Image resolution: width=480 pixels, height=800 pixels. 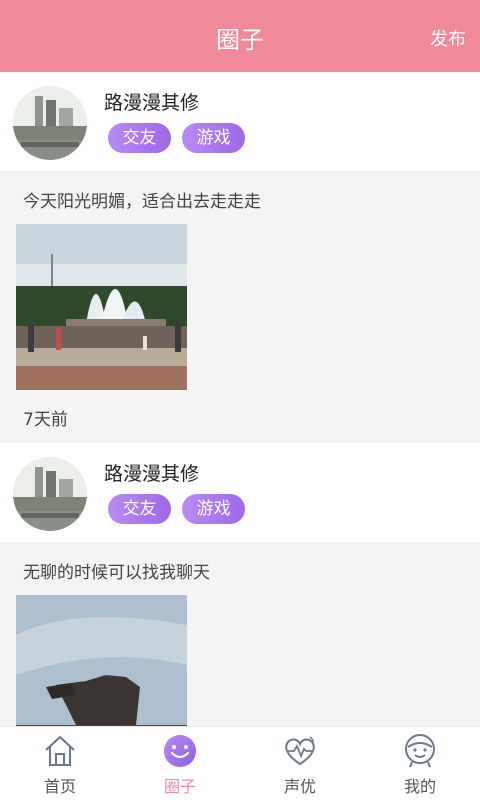 What do you see at coordinates (420, 751) in the screenshot?
I see `person-face-icon` at bounding box center [420, 751].